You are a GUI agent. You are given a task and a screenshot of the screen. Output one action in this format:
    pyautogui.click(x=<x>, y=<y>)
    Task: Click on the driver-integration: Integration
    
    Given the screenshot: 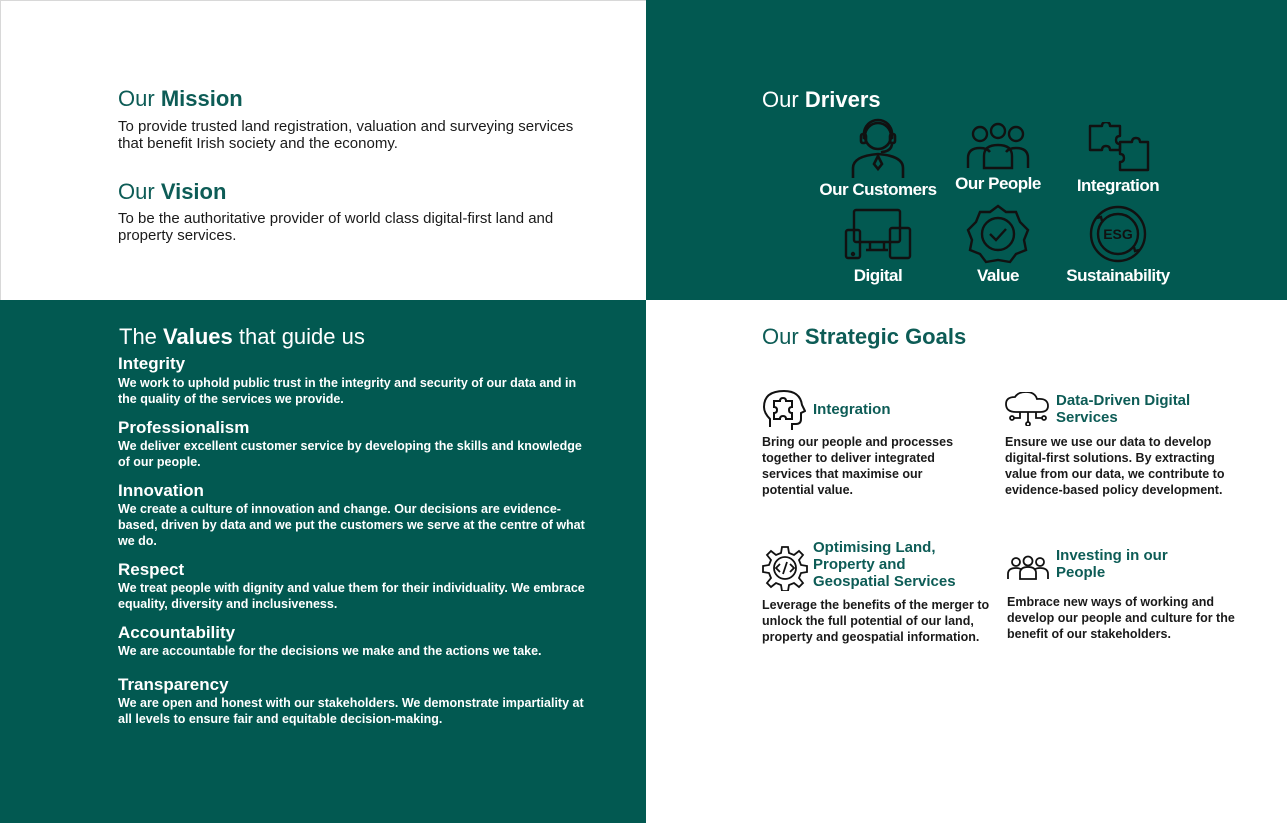 What is the action you would take?
    pyautogui.click(x=1118, y=159)
    